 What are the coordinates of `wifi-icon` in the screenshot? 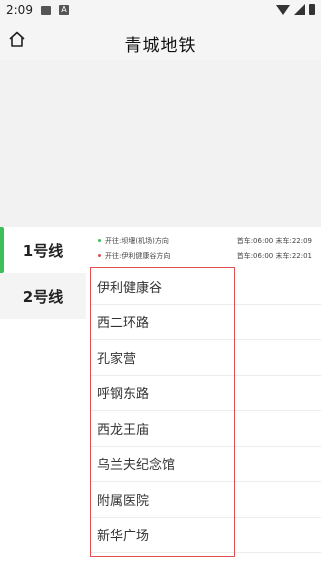 It's located at (283, 9).